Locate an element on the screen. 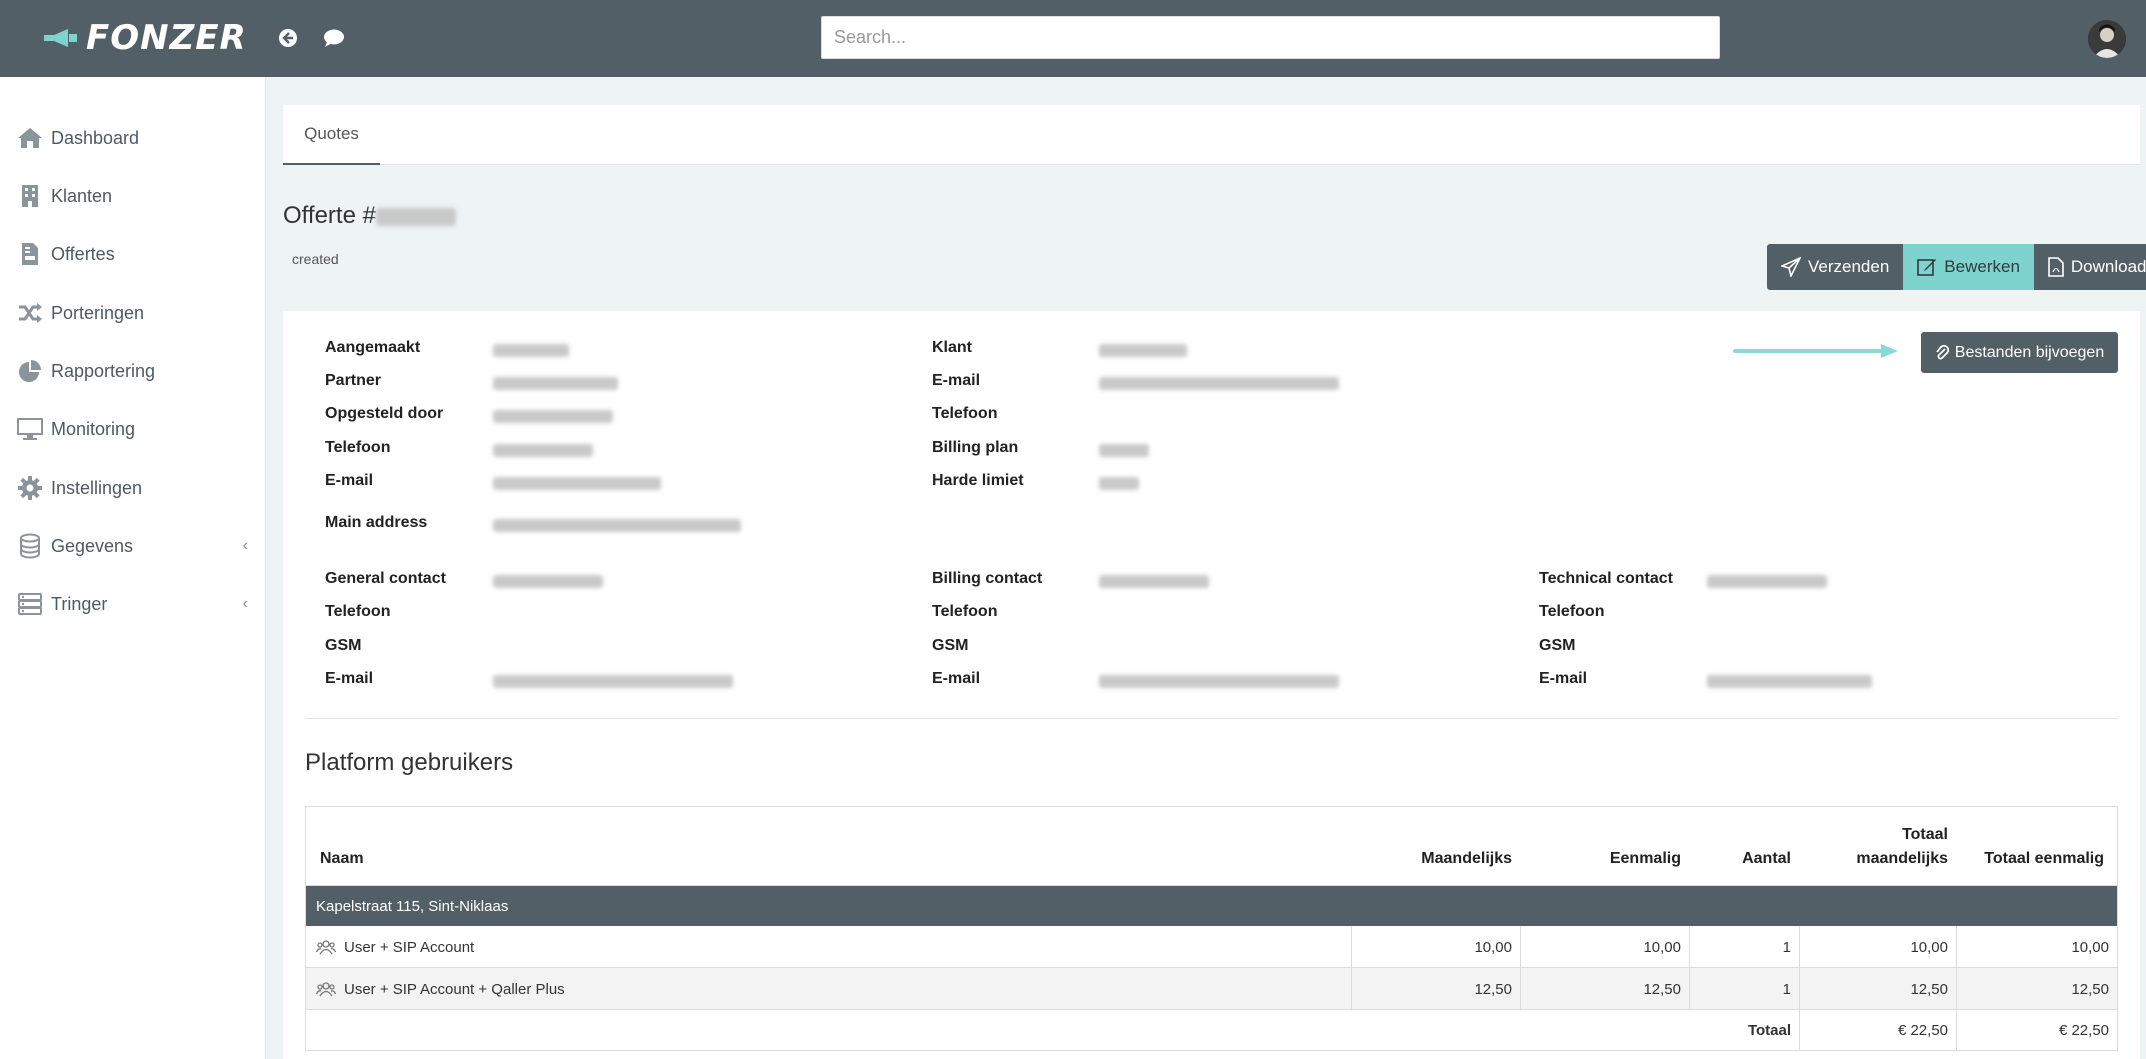  sidebar-item-monitoring: Monitoring is located at coordinates (133, 429).